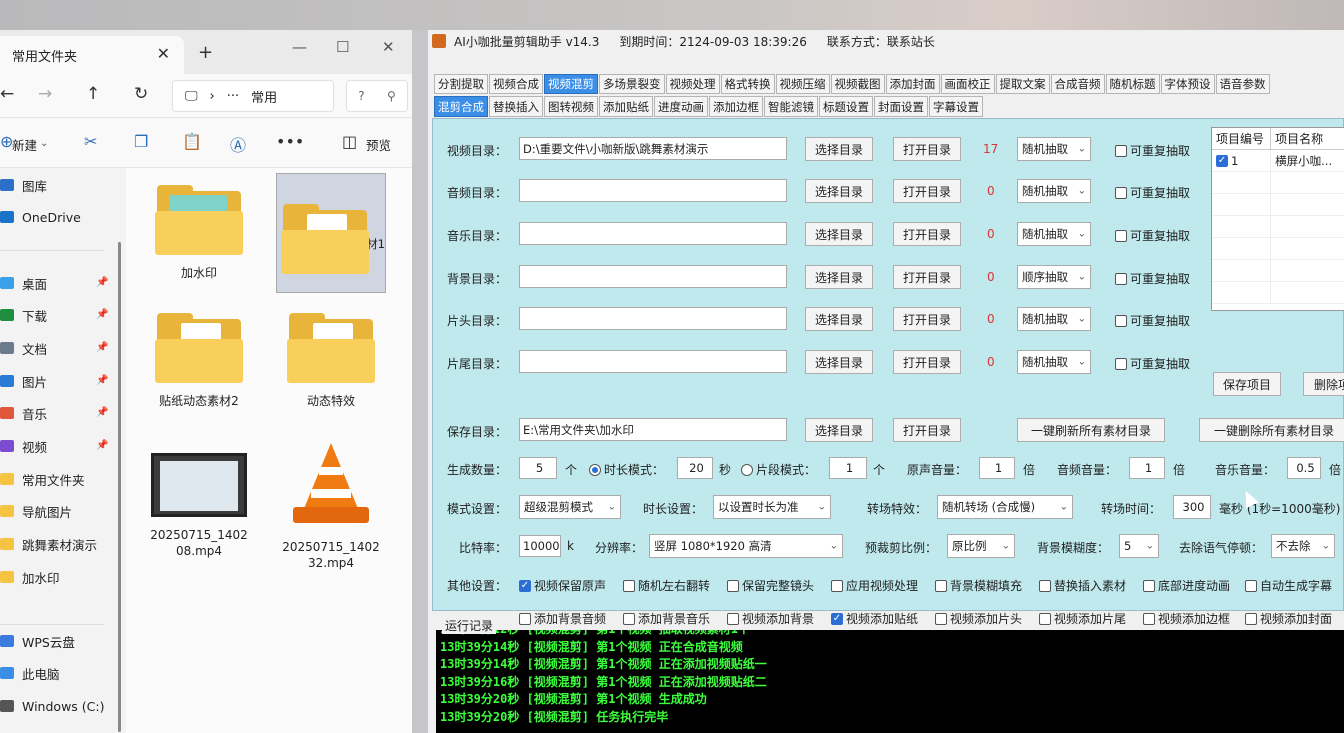  What do you see at coordinates (516, 106) in the screenshot?
I see `sub-tab: 替换插入` at bounding box center [516, 106].